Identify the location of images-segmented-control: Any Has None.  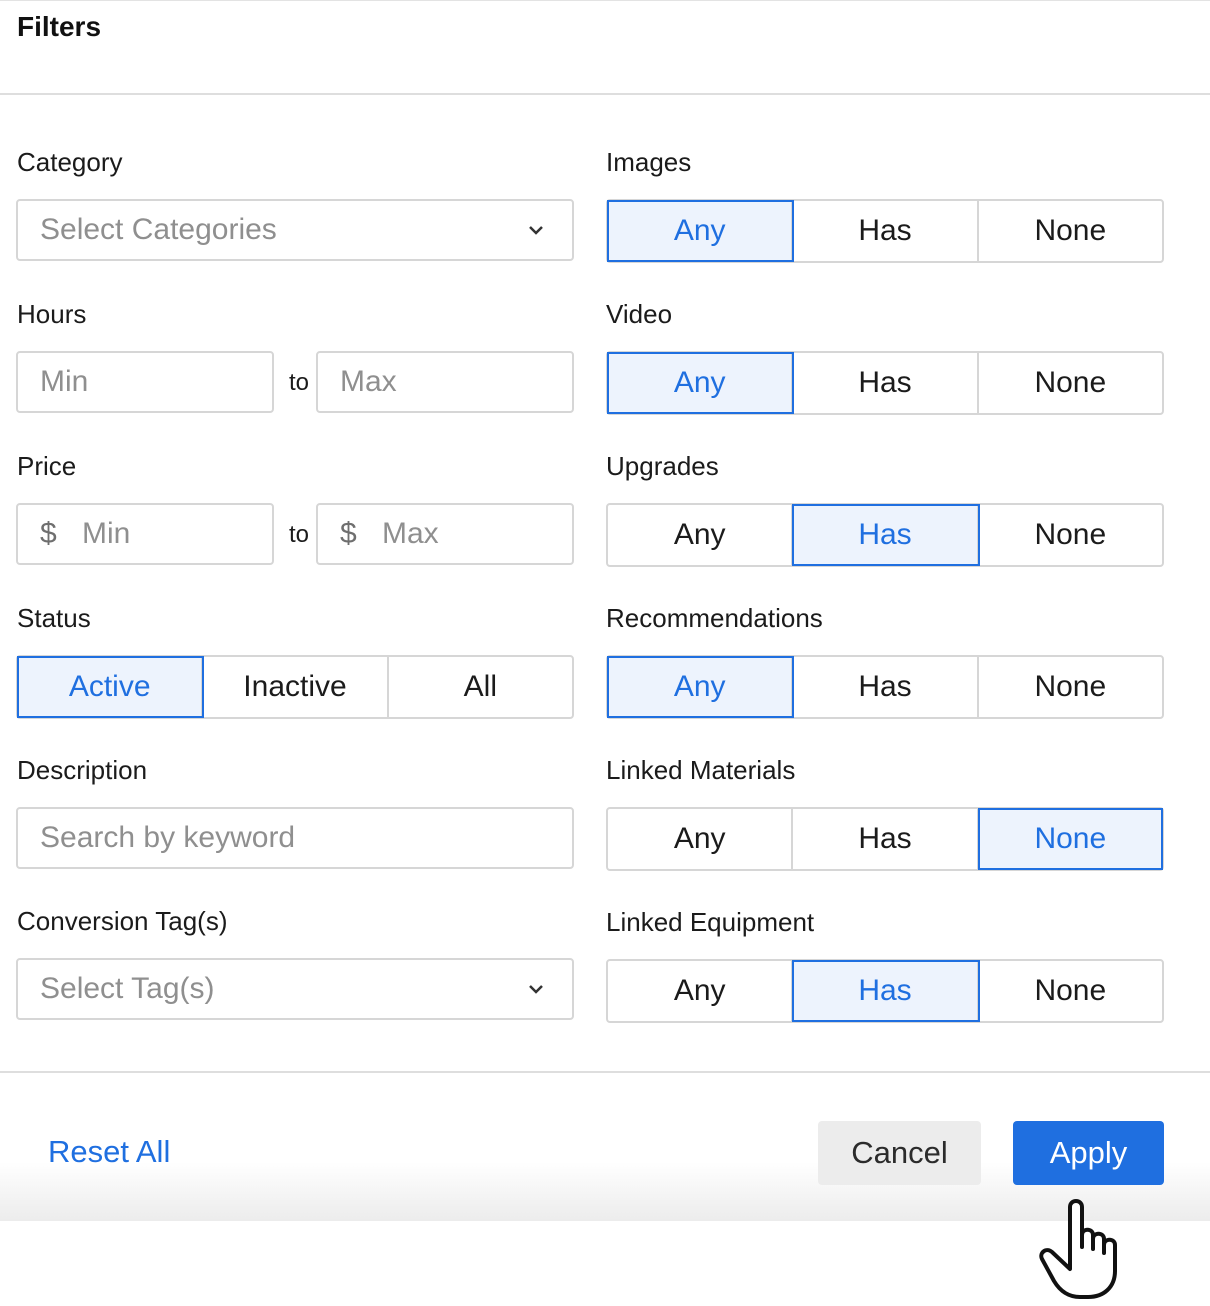
(885, 231).